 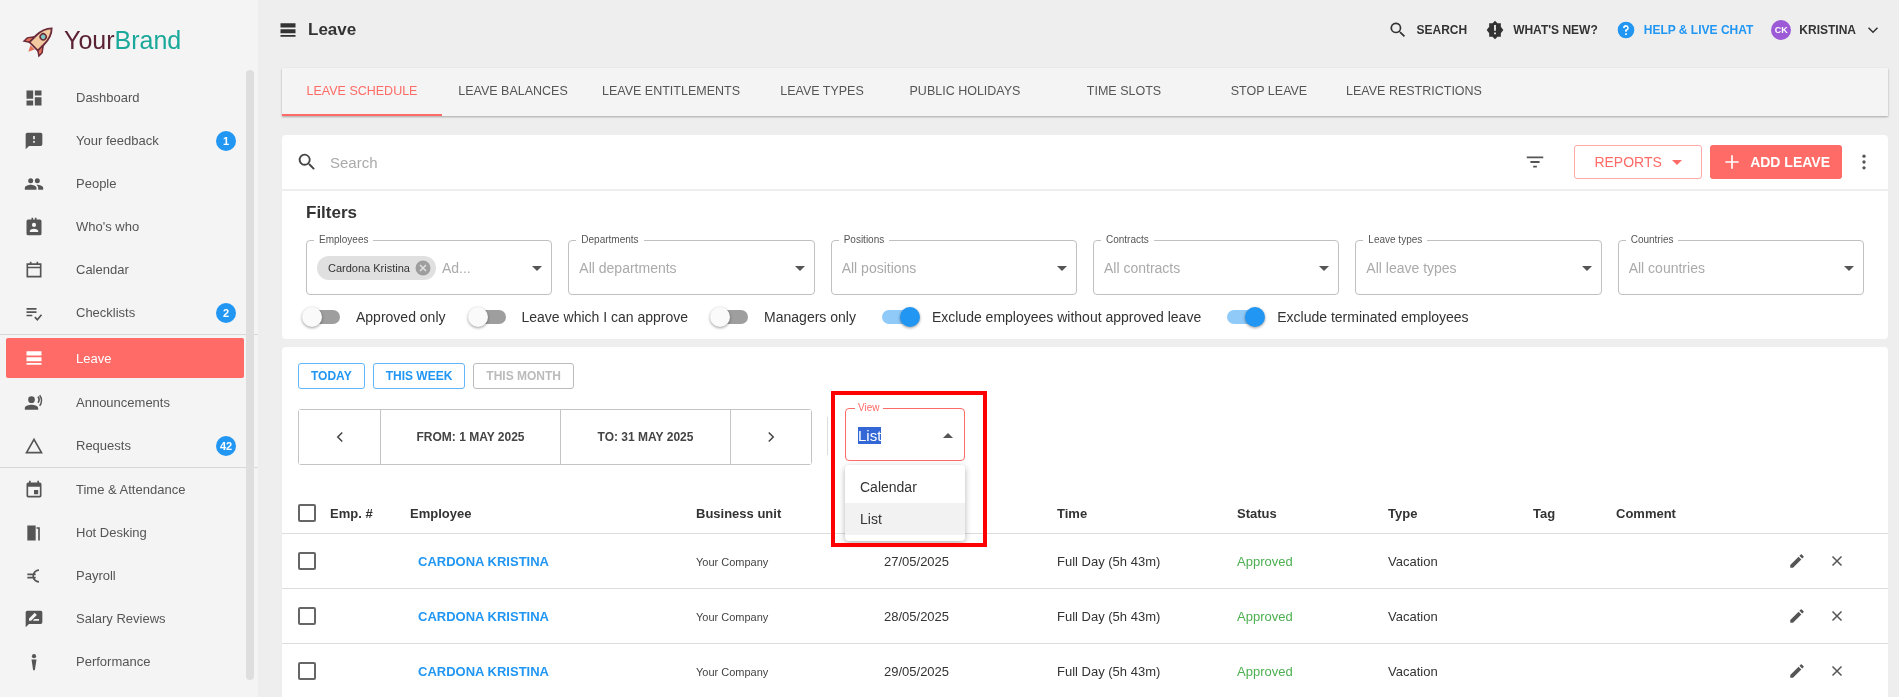 What do you see at coordinates (1544, 513) in the screenshot?
I see `column-header: Tag` at bounding box center [1544, 513].